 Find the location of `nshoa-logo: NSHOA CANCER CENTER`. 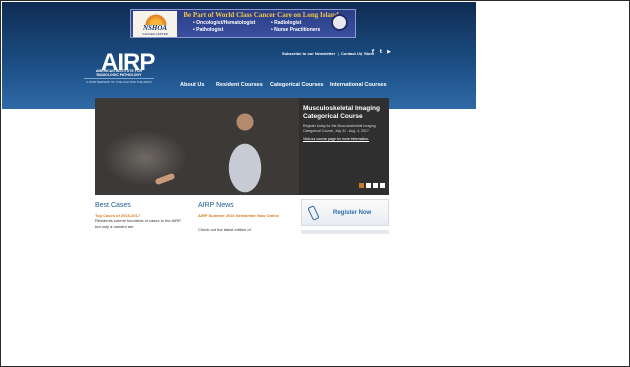

nshoa-logo: NSHOA CANCER CENTER is located at coordinates (155, 24).